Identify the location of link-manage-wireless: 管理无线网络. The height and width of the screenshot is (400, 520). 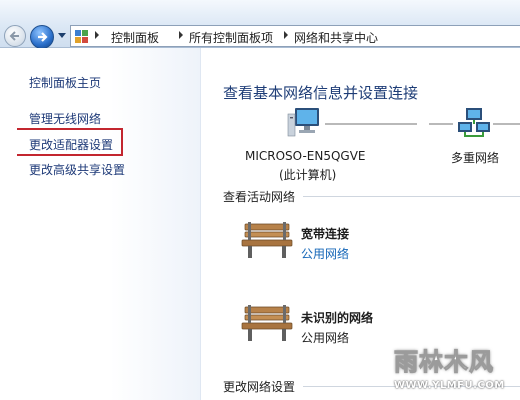
(65, 118).